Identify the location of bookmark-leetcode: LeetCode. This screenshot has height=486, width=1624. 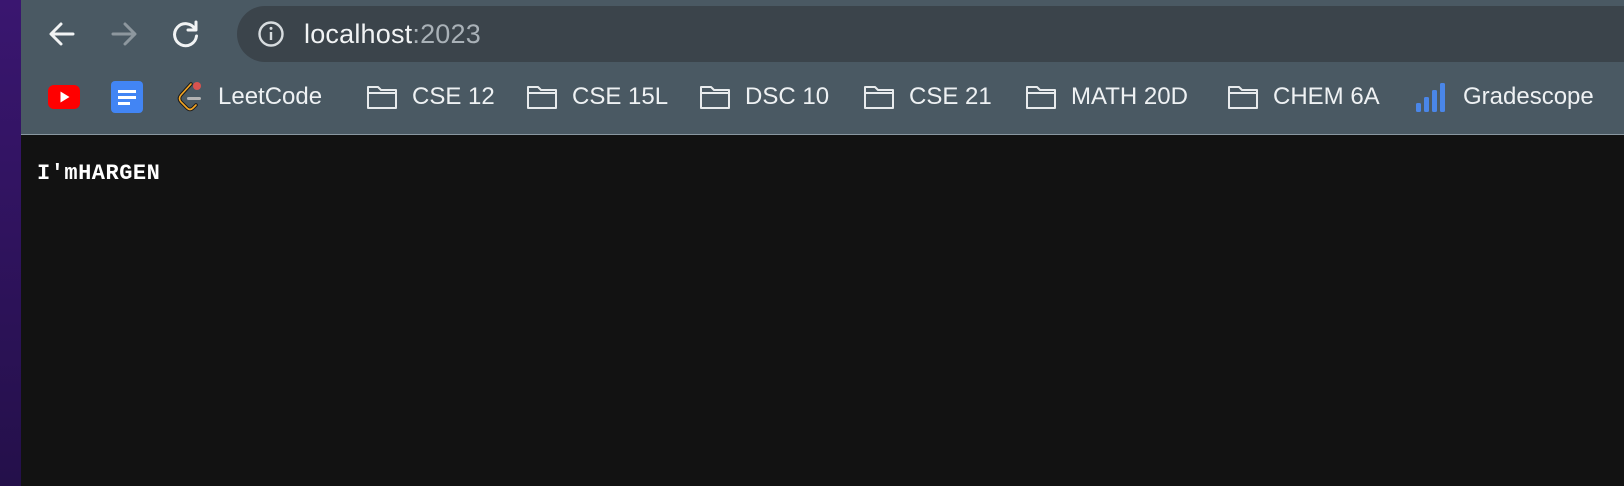
(249, 97).